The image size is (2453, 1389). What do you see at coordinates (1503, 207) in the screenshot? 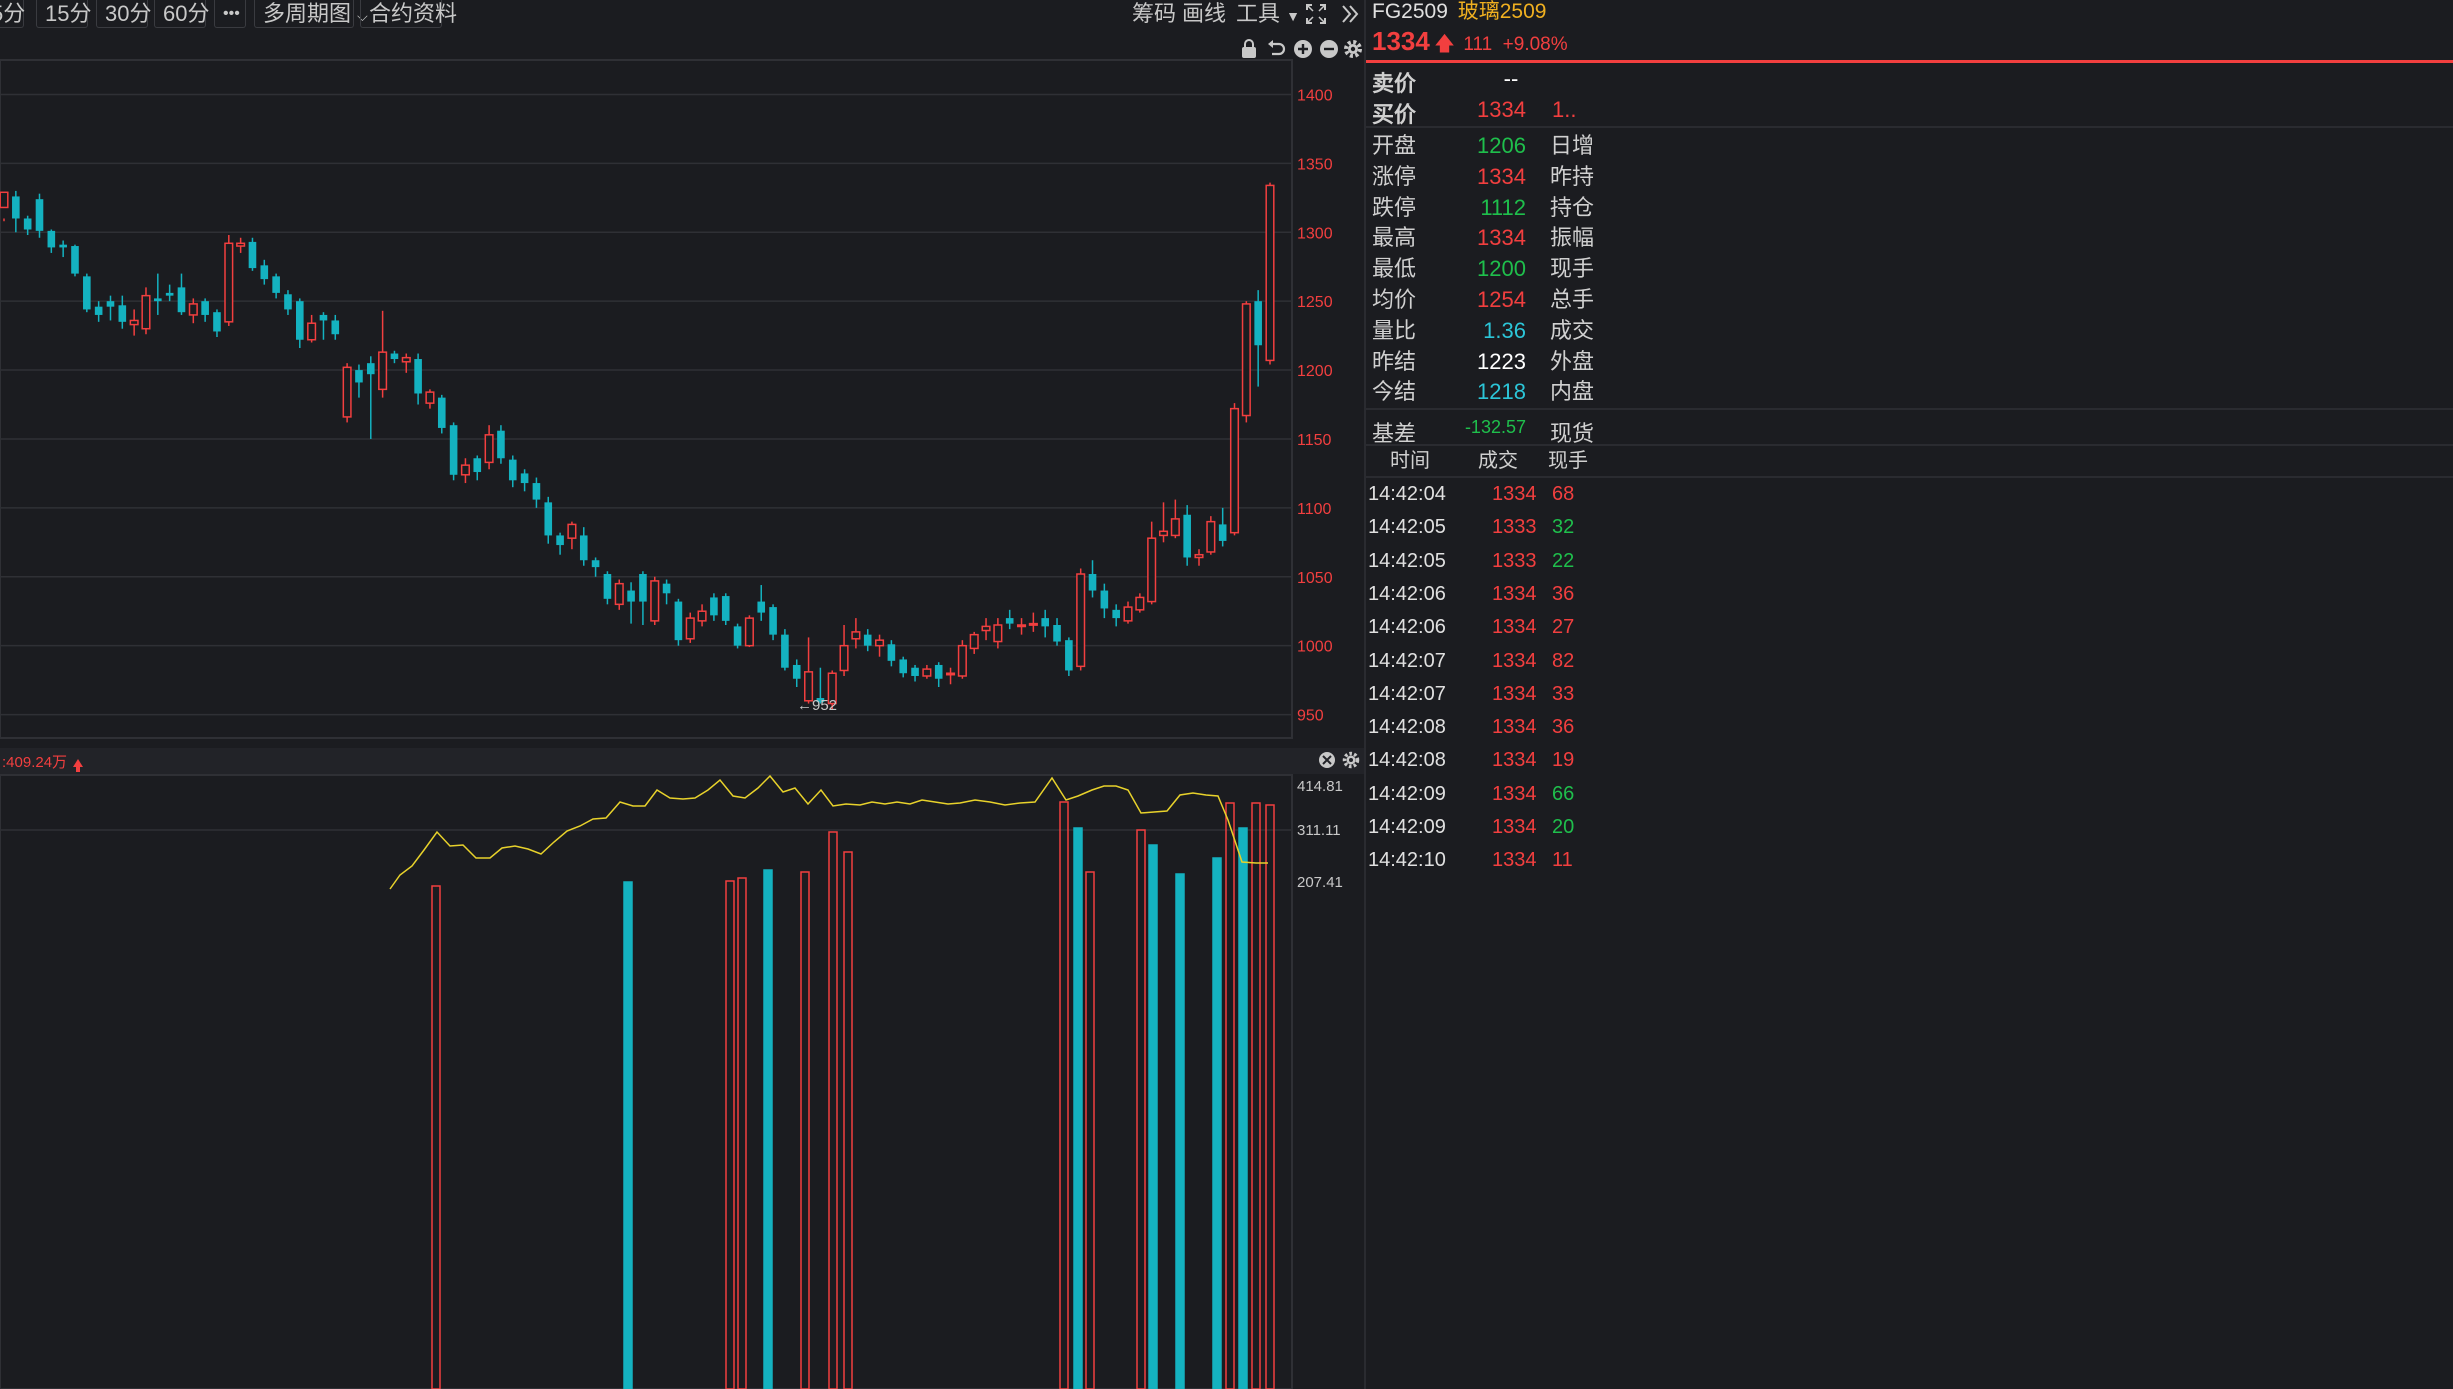
I see `stat-value: 1112` at bounding box center [1503, 207].